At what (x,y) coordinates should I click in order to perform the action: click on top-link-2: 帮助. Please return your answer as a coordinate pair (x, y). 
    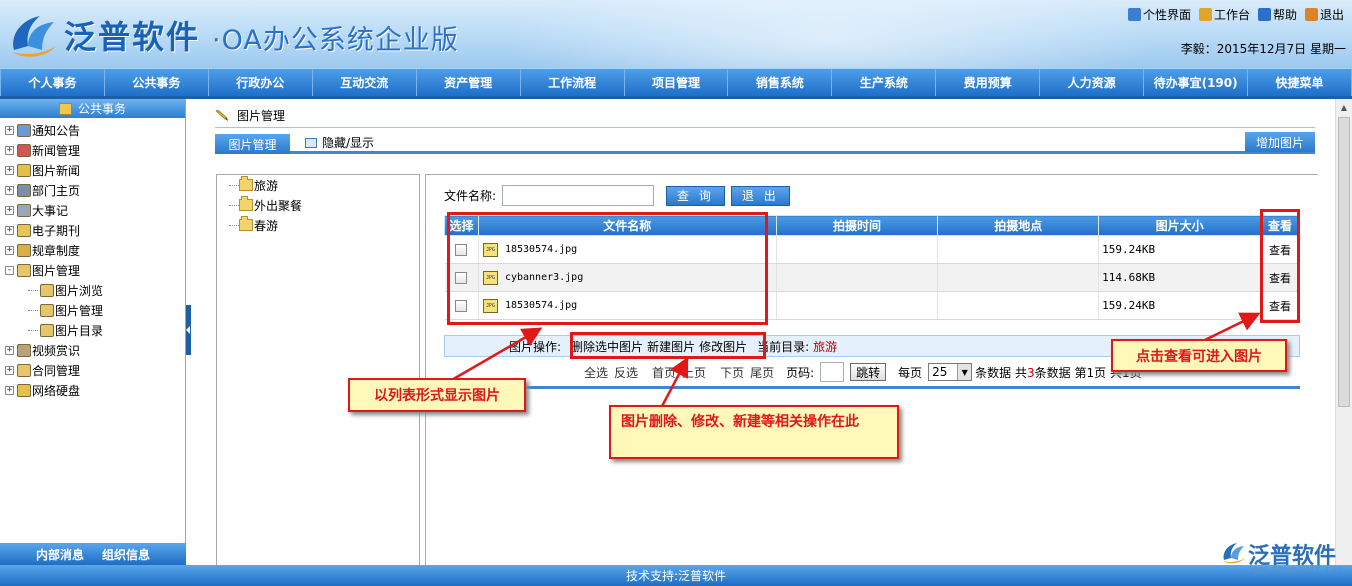
    Looking at the image, I should click on (1277, 14).